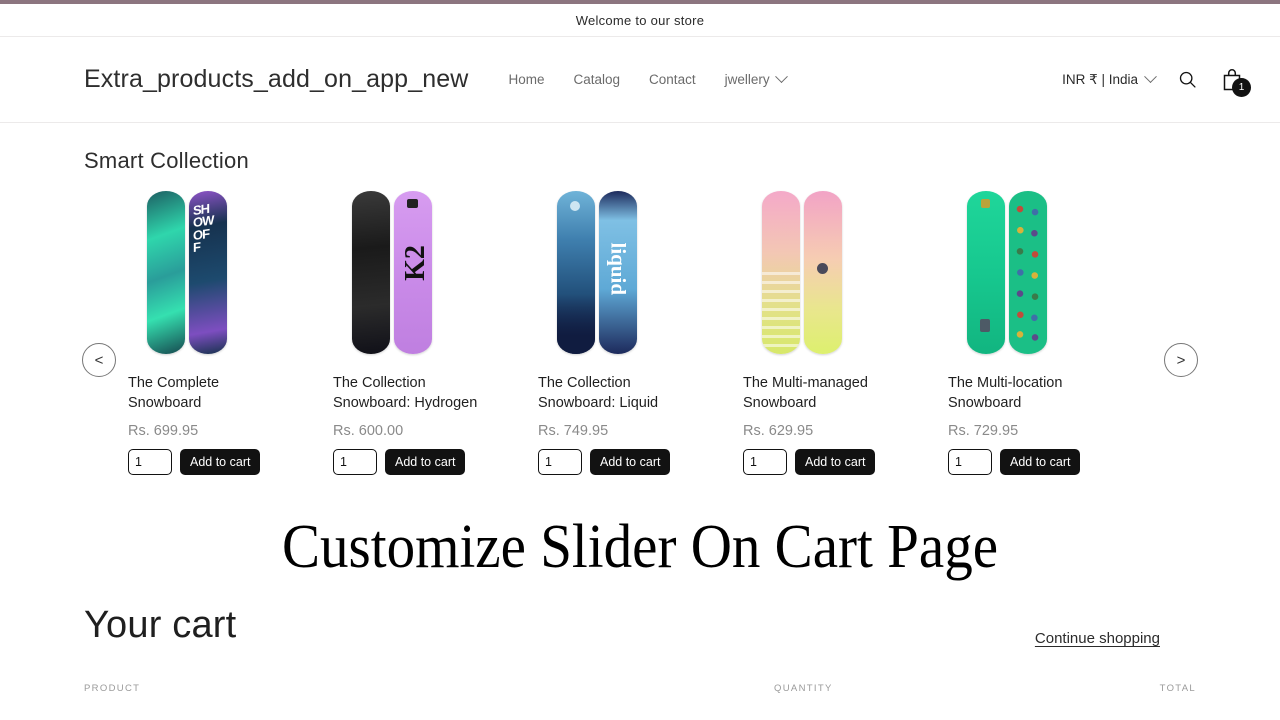 The image size is (1280, 720). Describe the element at coordinates (596, 273) in the screenshot. I see `product-image: liquid` at that location.